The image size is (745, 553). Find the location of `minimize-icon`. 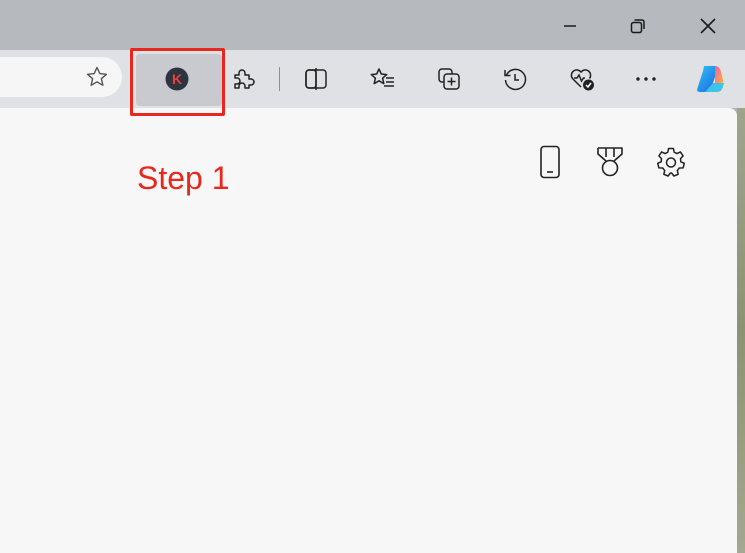

minimize-icon is located at coordinates (570, 26).